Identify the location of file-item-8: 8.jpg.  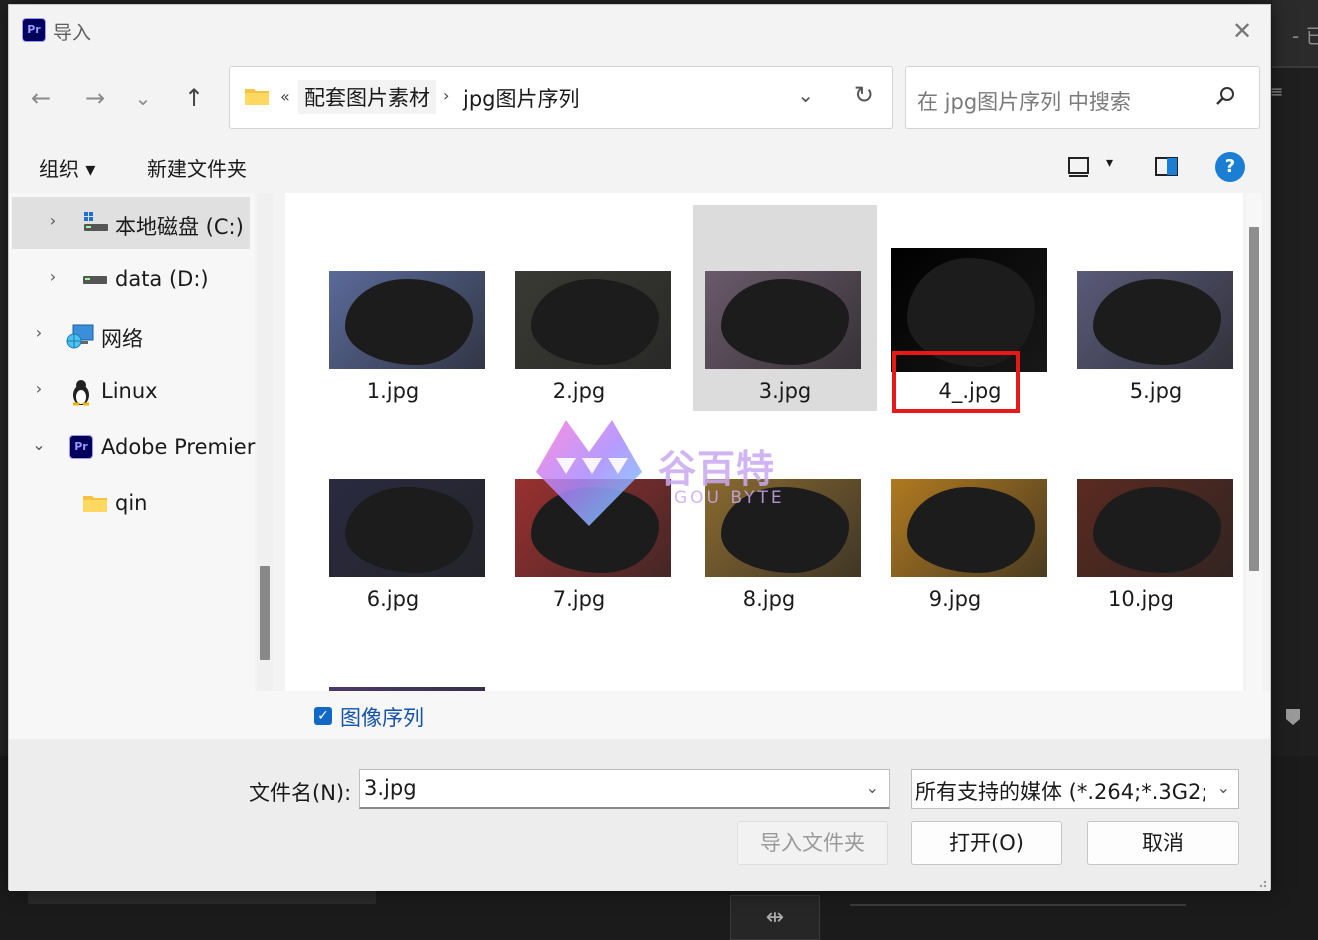
(769, 516).